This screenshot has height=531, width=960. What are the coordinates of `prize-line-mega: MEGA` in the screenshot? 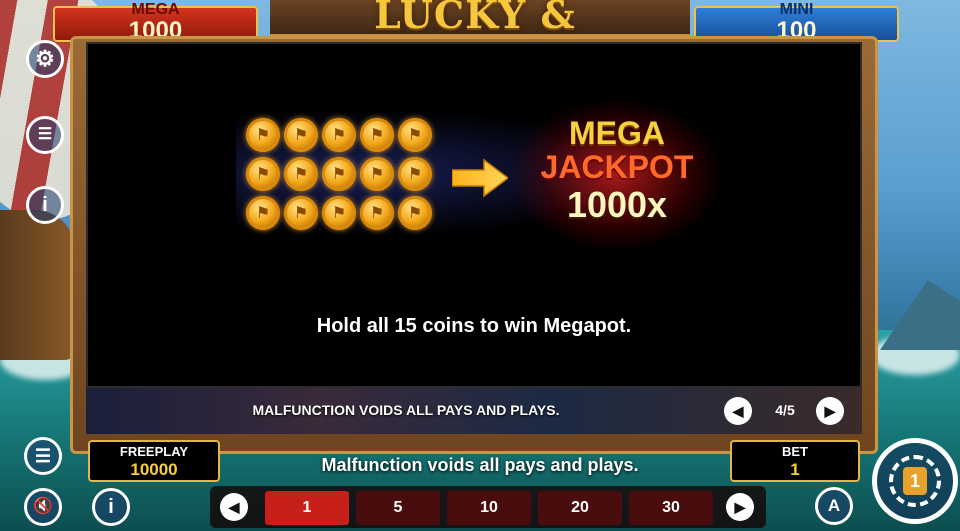 It's located at (617, 133).